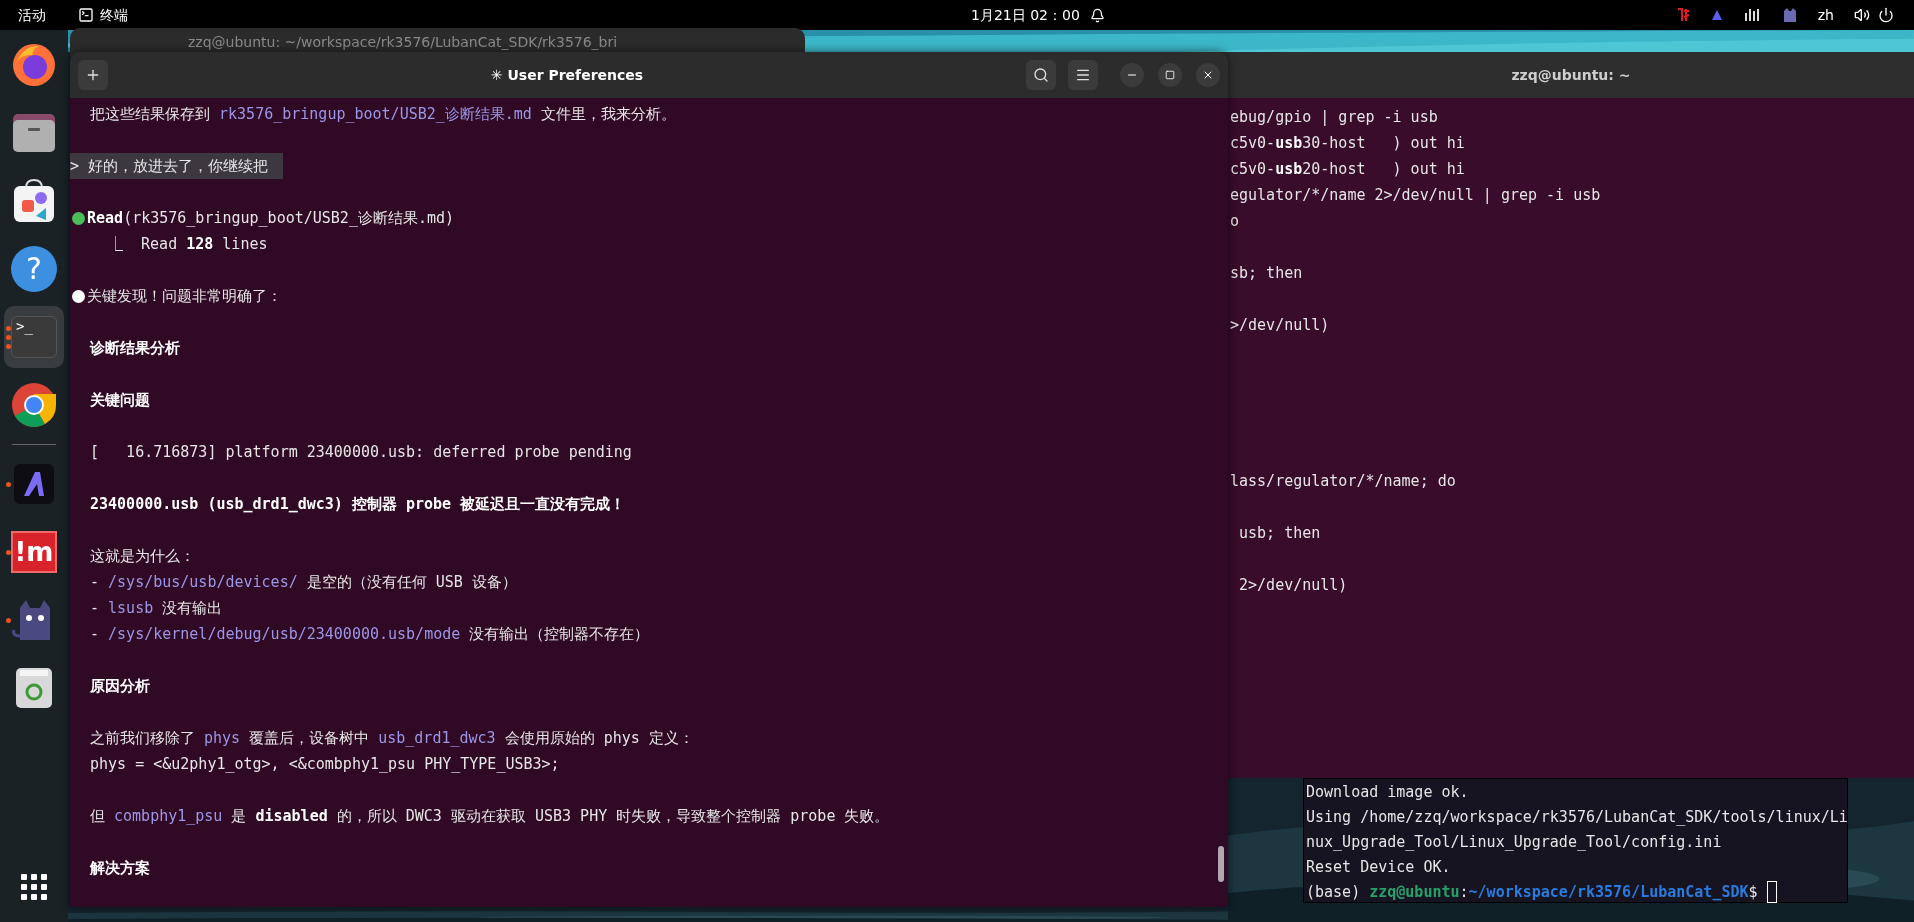  I want to click on terminal-line: 关键发现！问题非常明确了：, so click(184, 296).